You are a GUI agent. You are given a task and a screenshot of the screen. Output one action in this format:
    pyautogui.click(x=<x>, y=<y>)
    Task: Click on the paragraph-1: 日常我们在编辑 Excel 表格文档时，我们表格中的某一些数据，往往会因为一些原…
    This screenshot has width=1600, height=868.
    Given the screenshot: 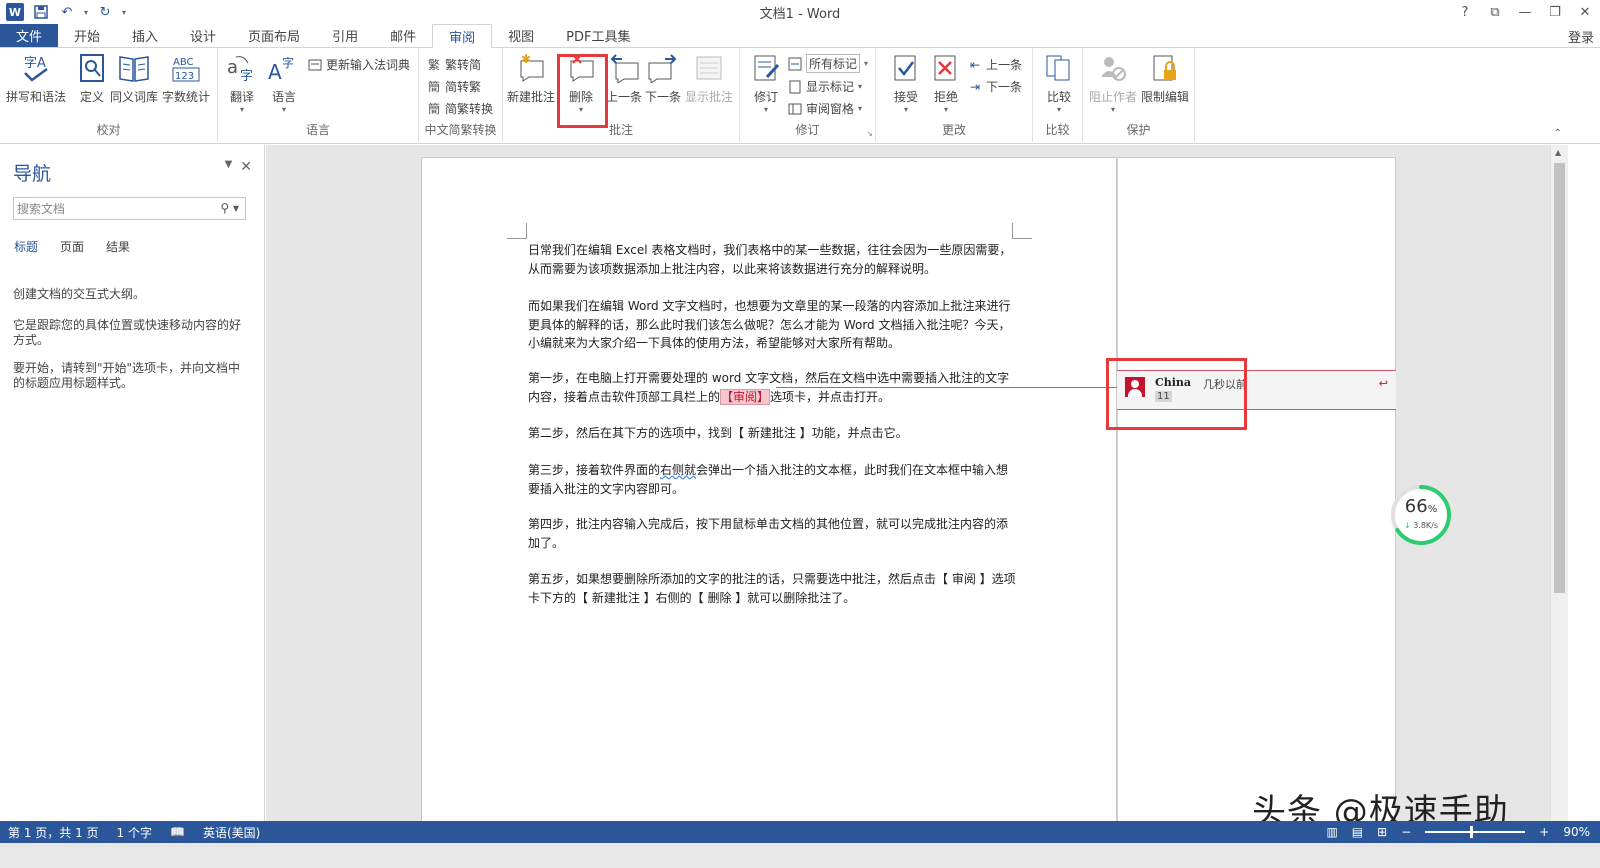 What is the action you would take?
    pyautogui.click(x=770, y=259)
    